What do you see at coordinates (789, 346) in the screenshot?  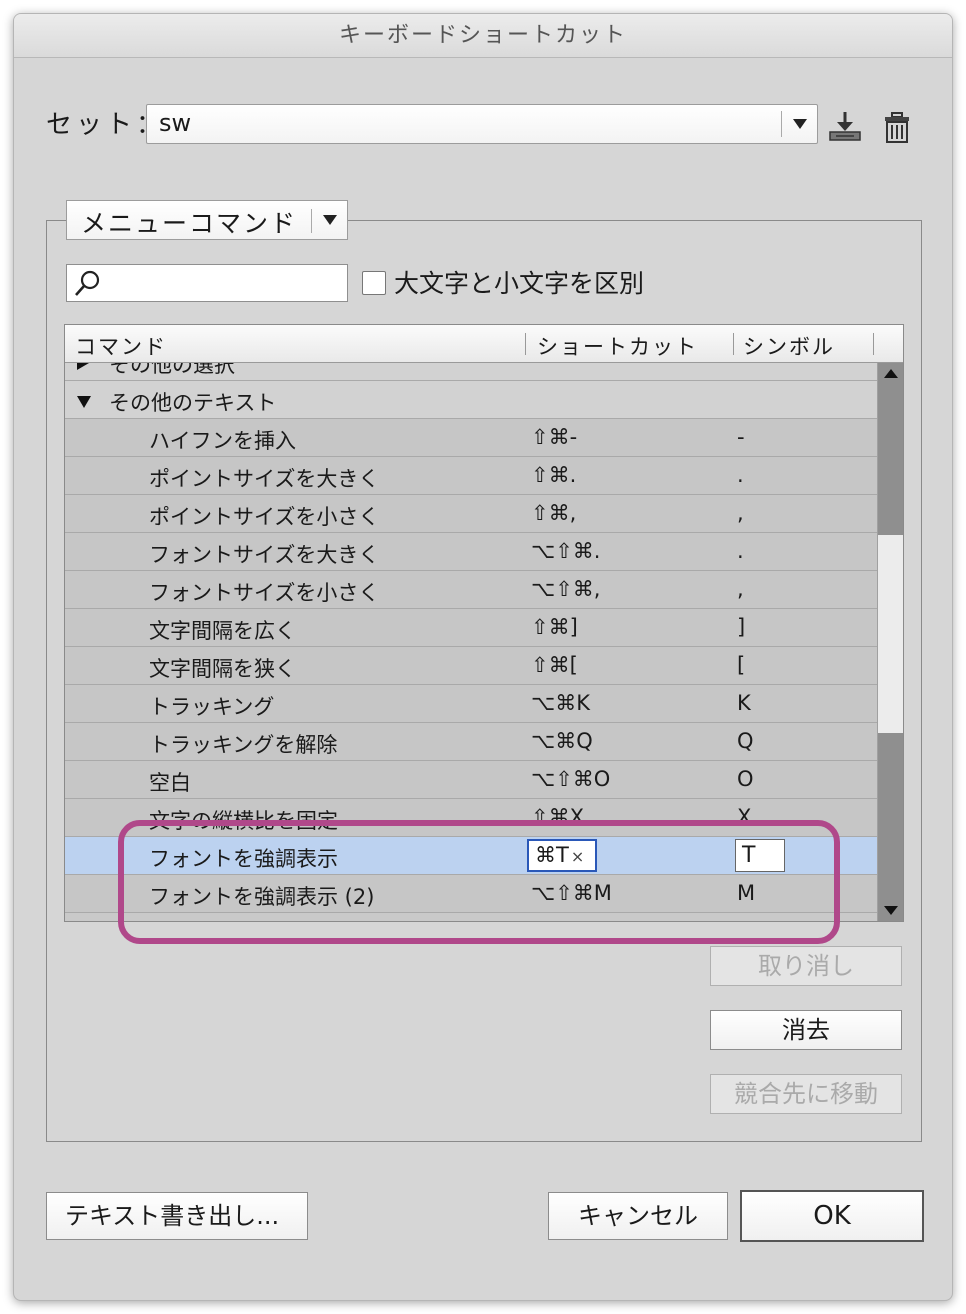 I see `column-header-symbol: シンボル` at bounding box center [789, 346].